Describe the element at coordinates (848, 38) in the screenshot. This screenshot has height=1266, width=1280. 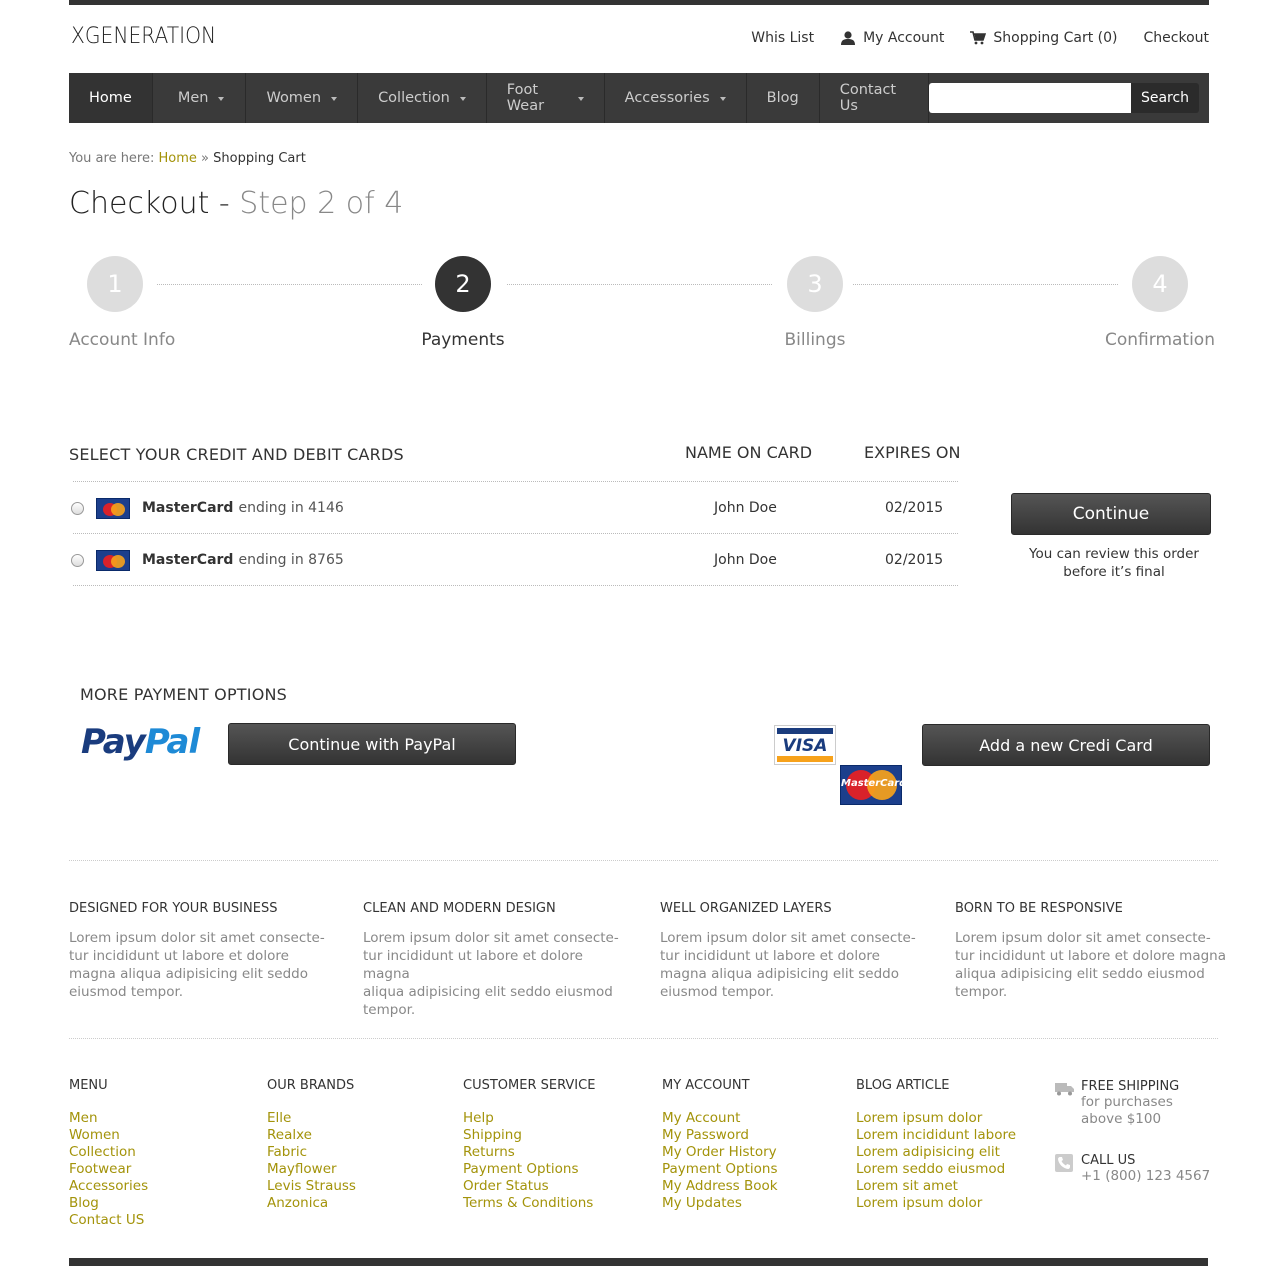
I see `user-icon` at that location.